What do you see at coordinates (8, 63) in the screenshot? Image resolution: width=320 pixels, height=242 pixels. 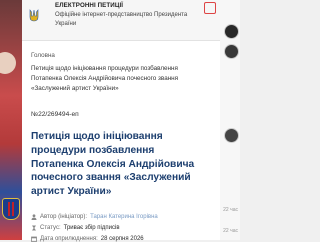 I see `background-decoration` at bounding box center [8, 63].